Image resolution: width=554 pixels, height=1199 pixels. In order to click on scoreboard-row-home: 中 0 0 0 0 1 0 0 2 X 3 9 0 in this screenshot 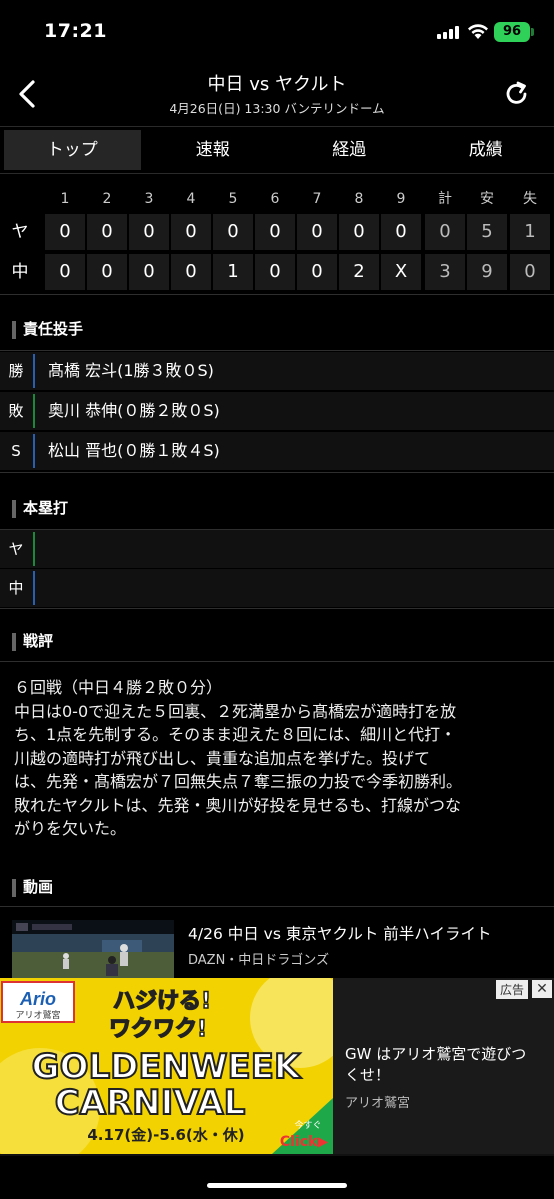, I will do `click(277, 272)`.